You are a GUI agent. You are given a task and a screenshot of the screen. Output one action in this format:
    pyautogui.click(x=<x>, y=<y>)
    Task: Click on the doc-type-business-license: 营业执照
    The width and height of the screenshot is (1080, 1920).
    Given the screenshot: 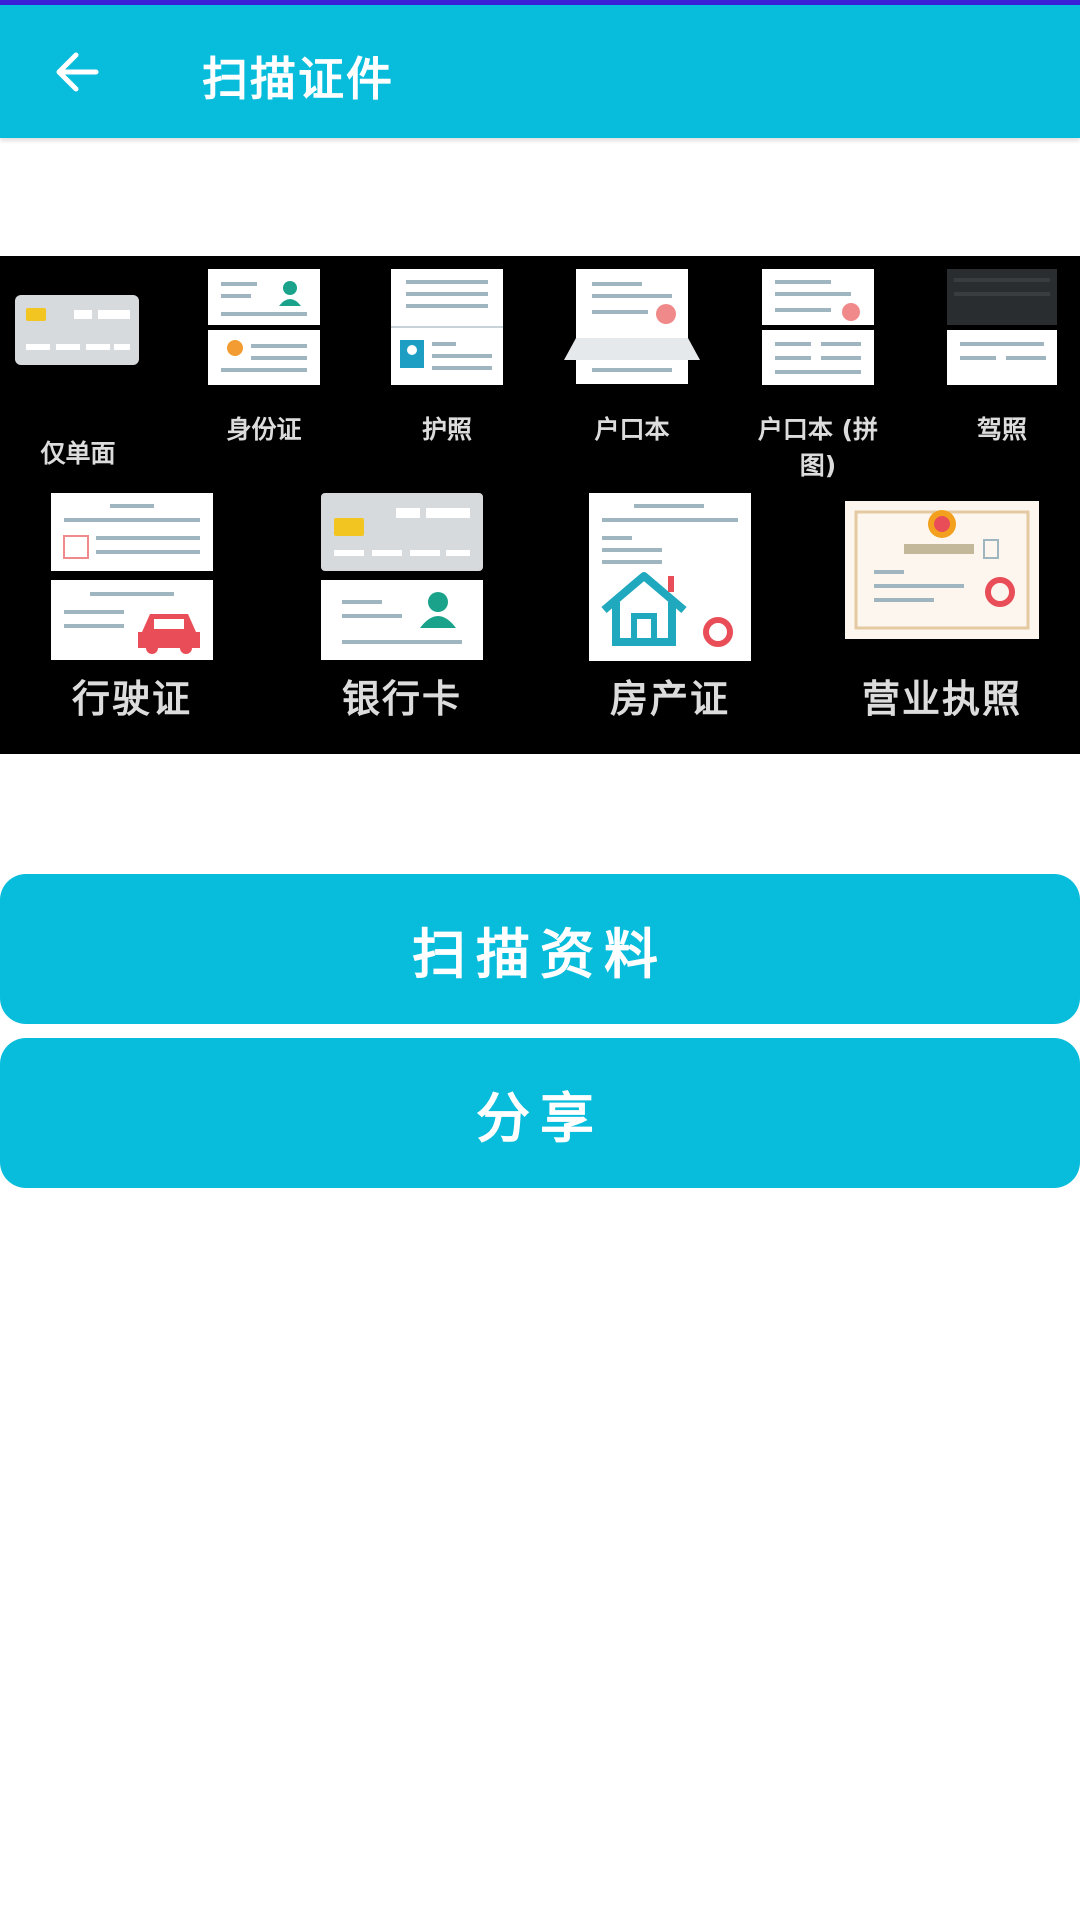 What is the action you would take?
    pyautogui.click(x=942, y=612)
    